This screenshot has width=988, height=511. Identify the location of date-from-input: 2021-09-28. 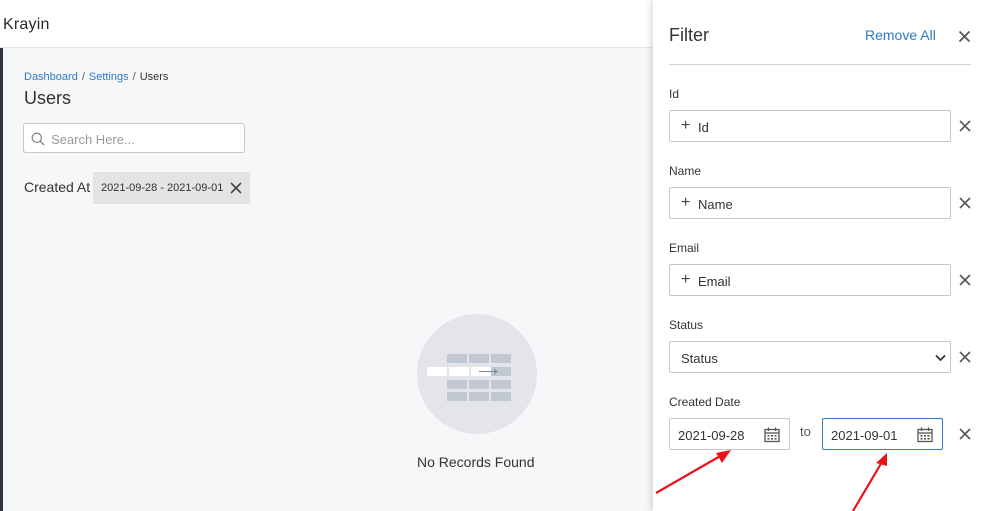
(729, 434).